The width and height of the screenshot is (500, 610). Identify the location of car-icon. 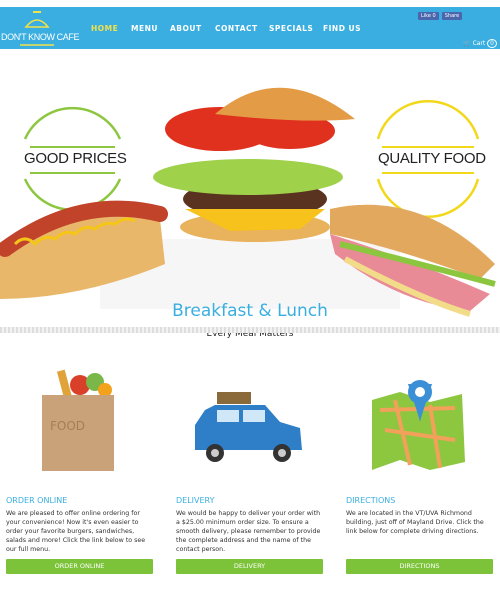
(248, 427).